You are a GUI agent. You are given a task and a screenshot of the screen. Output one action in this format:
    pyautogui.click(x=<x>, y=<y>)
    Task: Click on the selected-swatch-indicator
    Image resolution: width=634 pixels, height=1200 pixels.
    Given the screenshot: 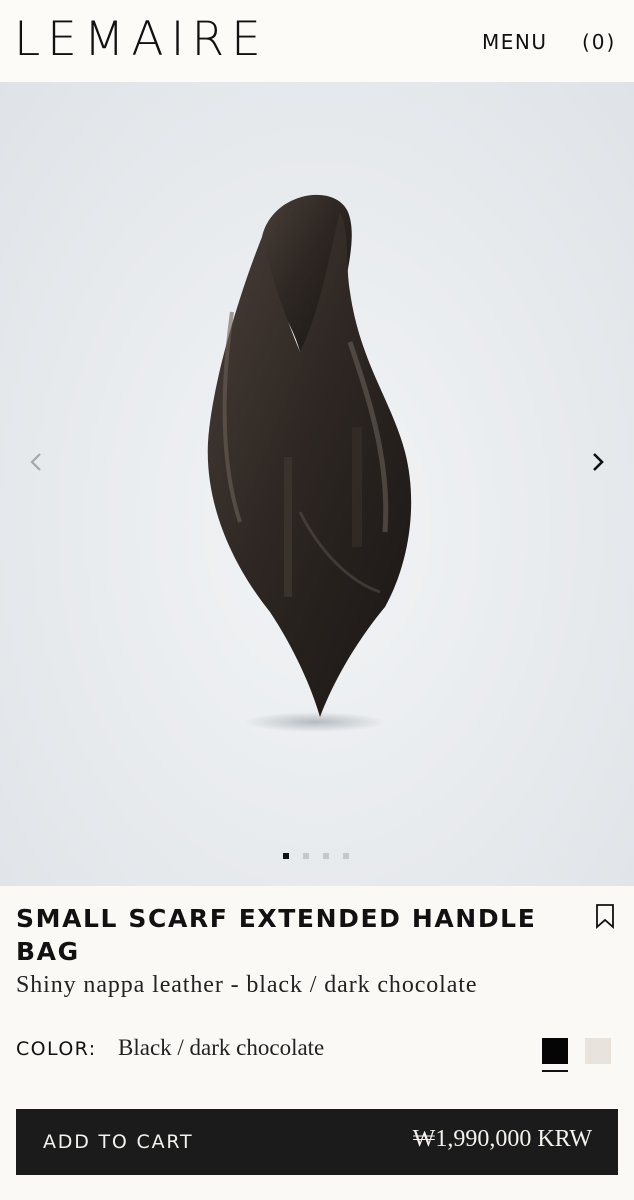 What is the action you would take?
    pyautogui.click(x=555, y=1071)
    